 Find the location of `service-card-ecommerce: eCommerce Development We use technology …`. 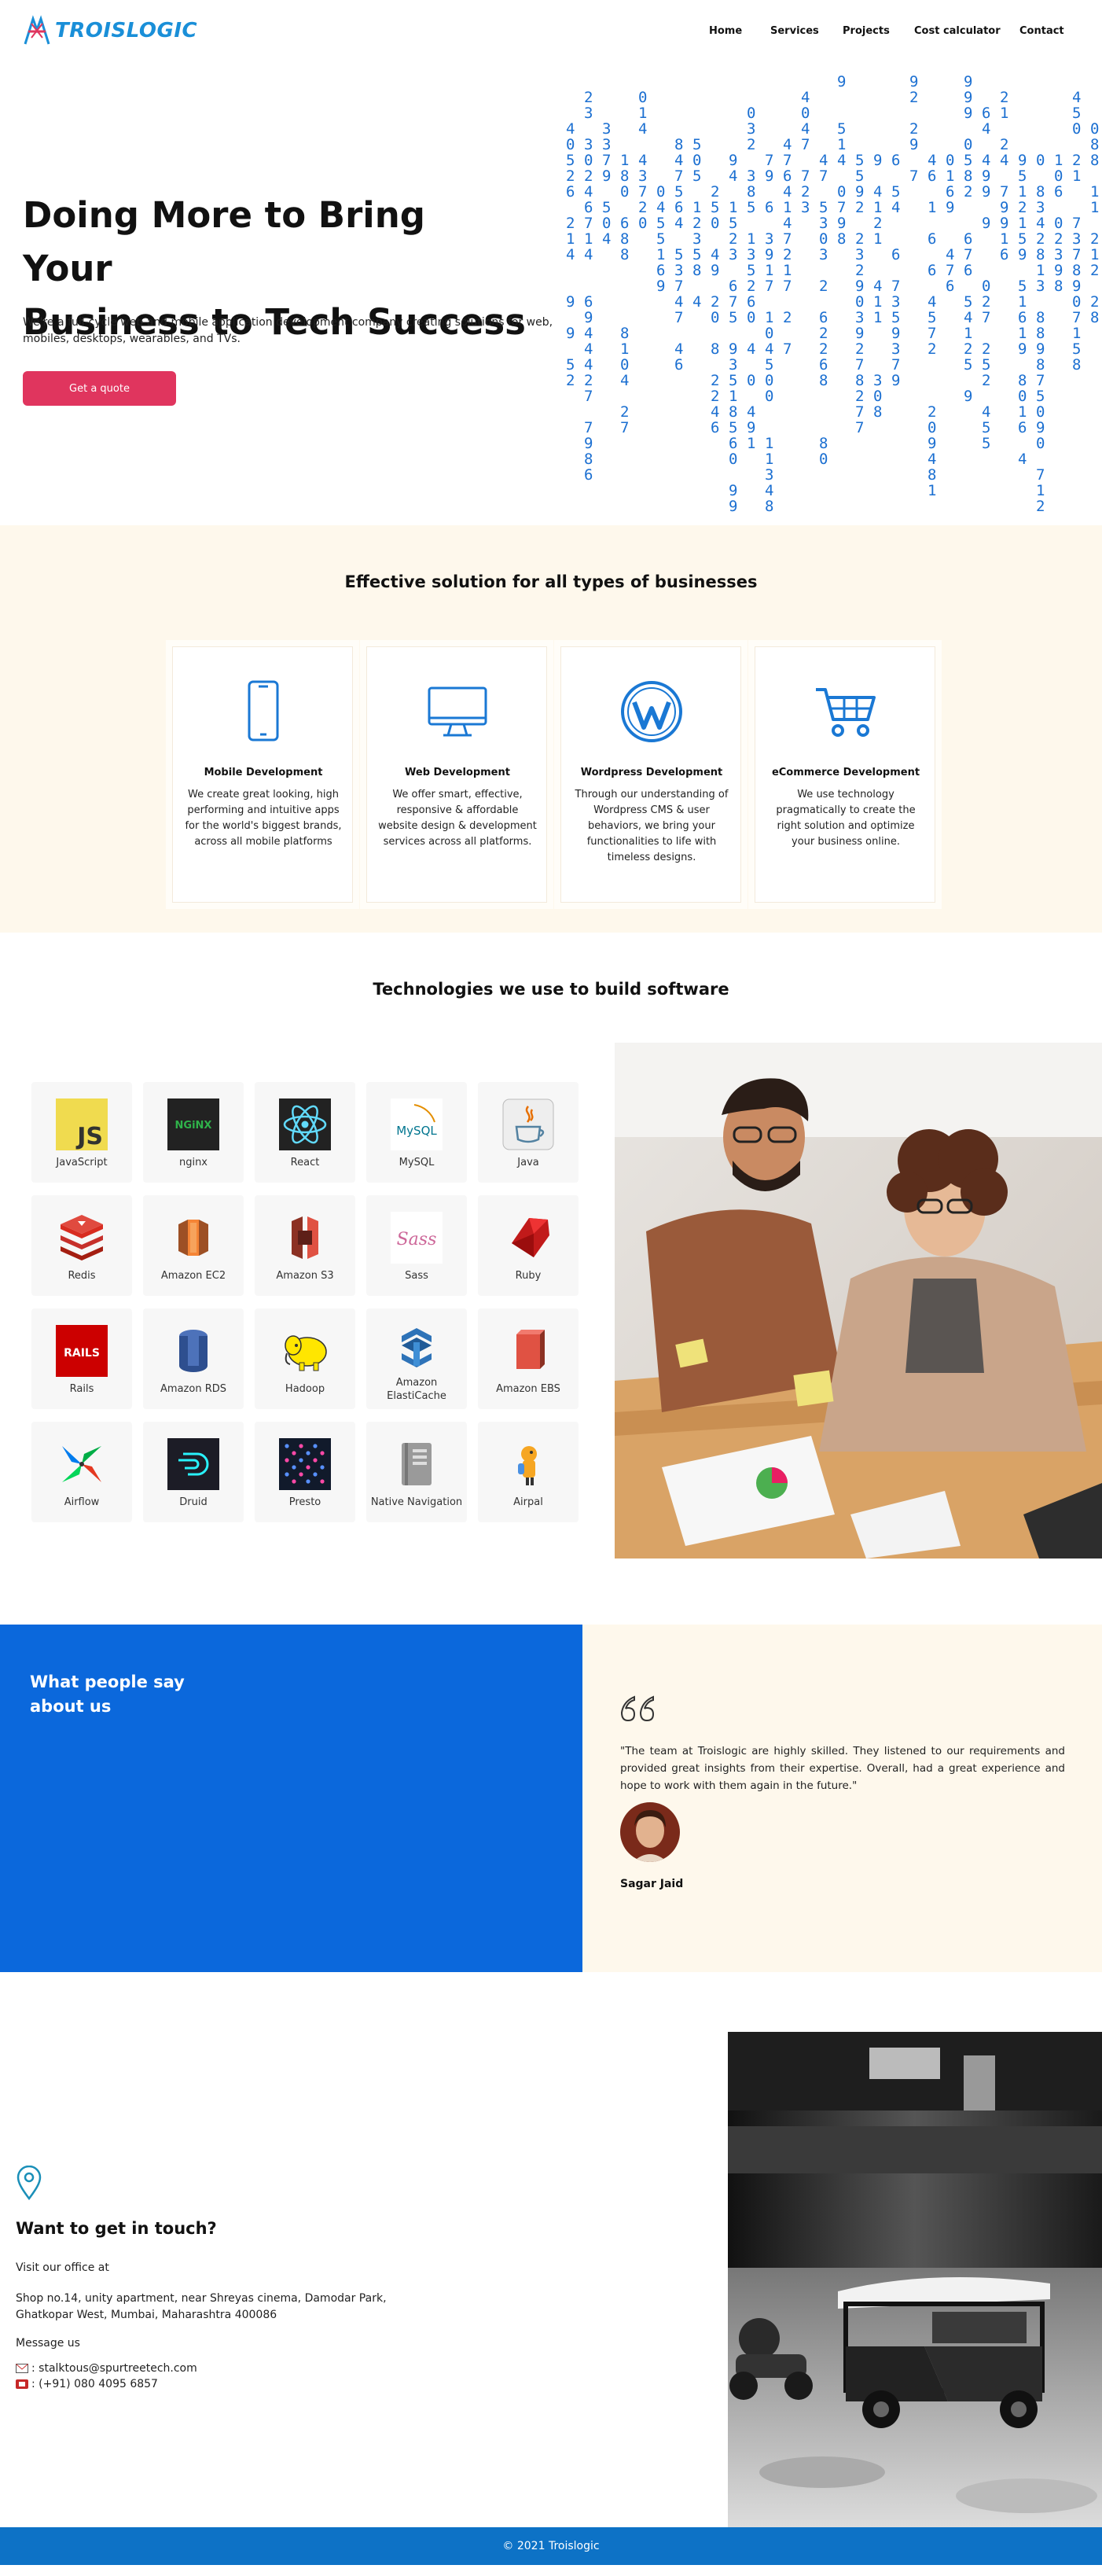

service-card-ecommerce: eCommerce Development We use technology … is located at coordinates (845, 775).